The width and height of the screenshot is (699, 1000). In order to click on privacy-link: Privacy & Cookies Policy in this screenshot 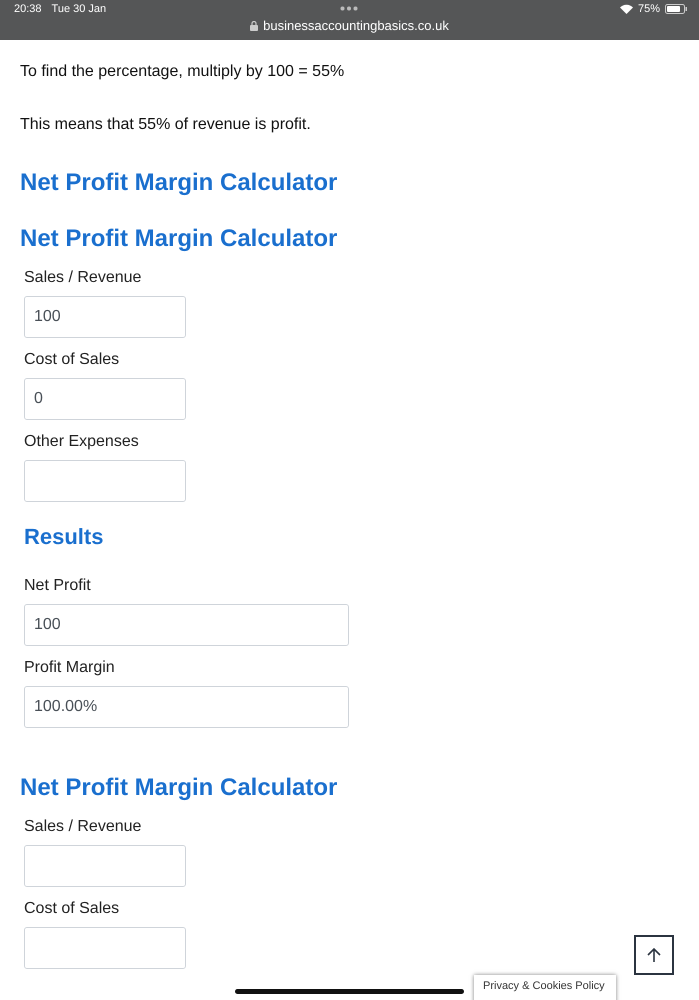, I will do `click(545, 987)`.